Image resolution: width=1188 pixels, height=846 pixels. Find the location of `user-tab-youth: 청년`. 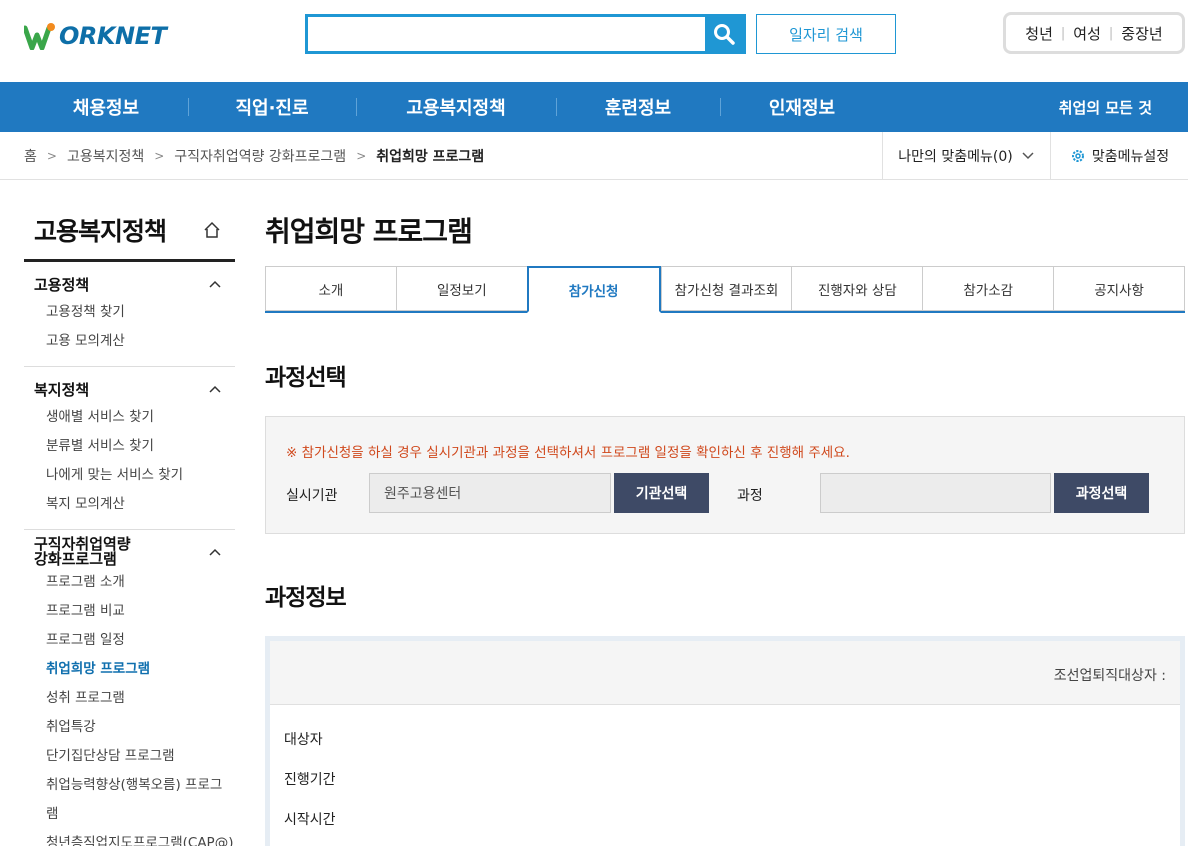

user-tab-youth: 청년 is located at coordinates (1039, 33).